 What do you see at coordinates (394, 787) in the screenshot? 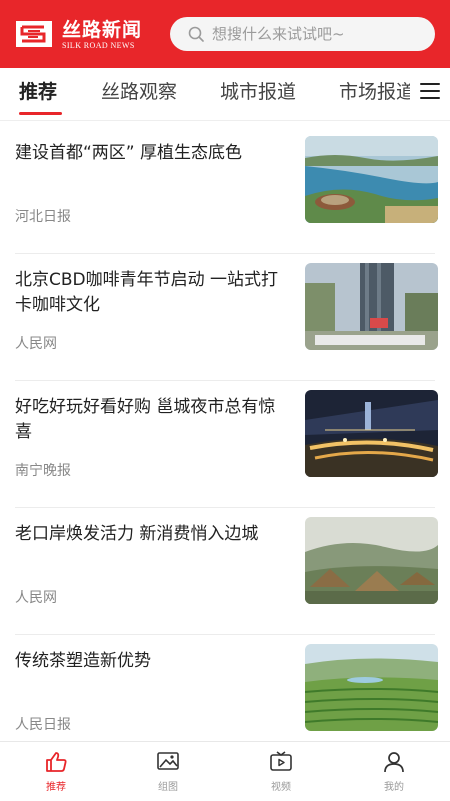
I see `nav-label: 我的` at bounding box center [394, 787].